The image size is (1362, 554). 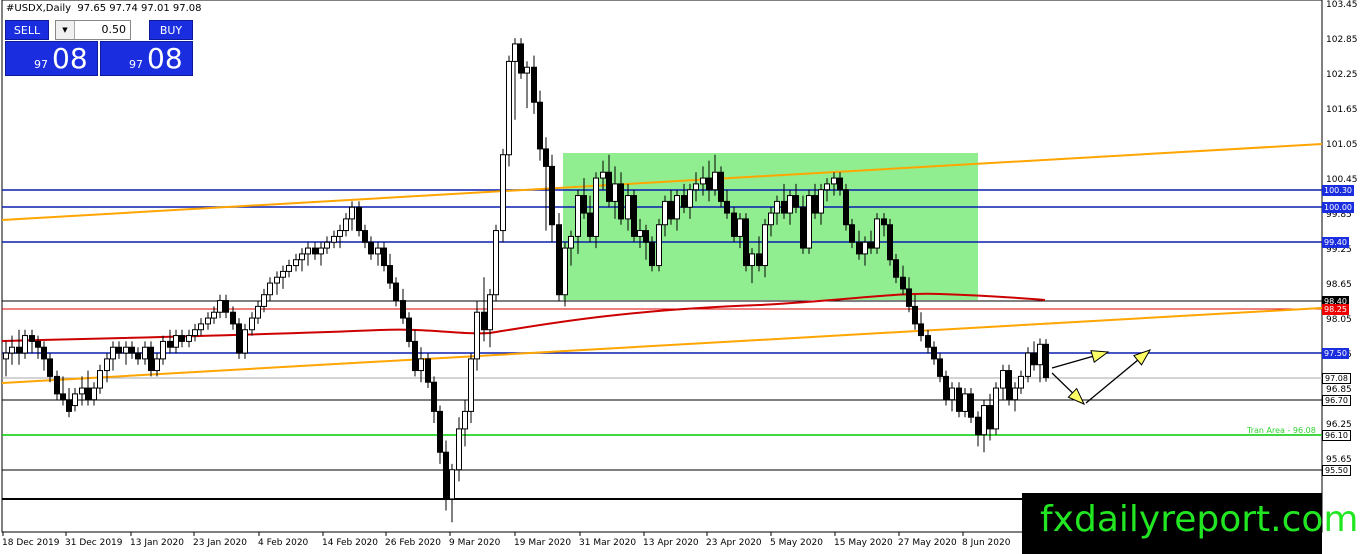 What do you see at coordinates (65, 30) in the screenshot?
I see `lot-dropdown-icon: ▼` at bounding box center [65, 30].